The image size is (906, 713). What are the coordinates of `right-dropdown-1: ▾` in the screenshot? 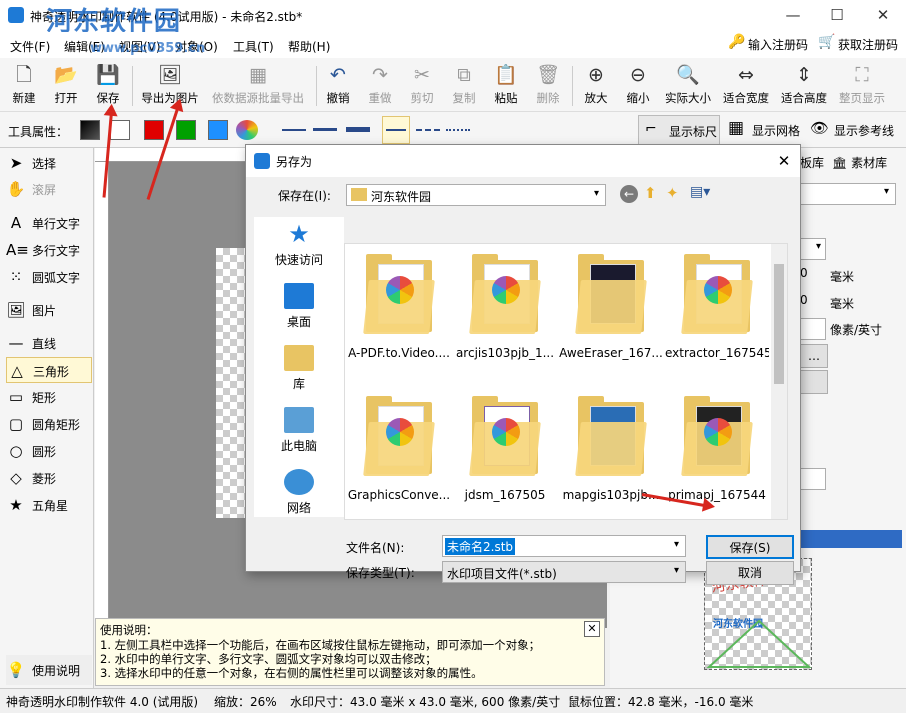 It's located at (813, 249).